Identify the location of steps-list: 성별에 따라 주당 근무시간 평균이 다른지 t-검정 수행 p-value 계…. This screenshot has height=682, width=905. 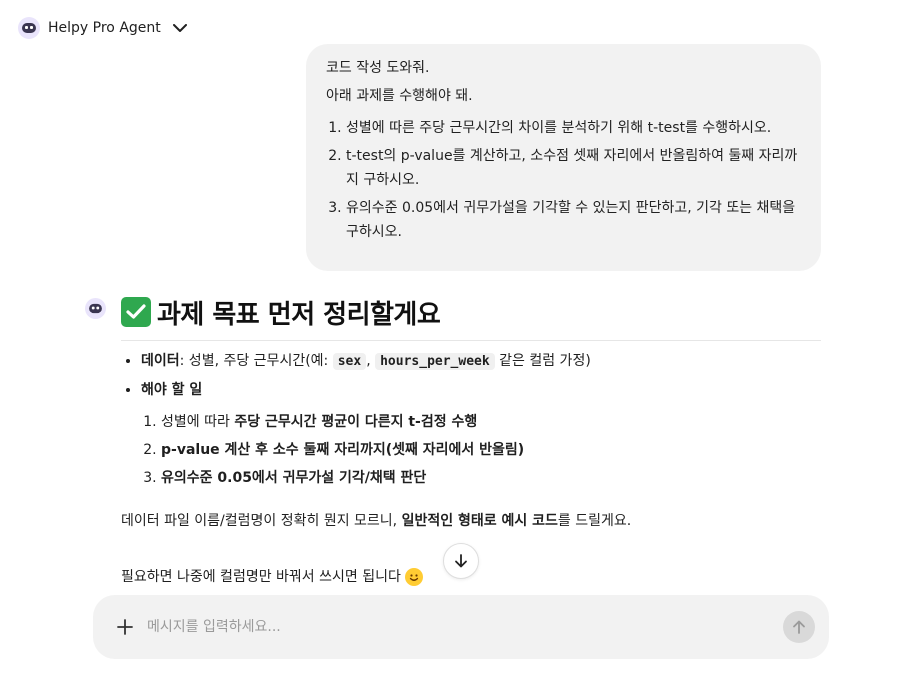
(471, 450).